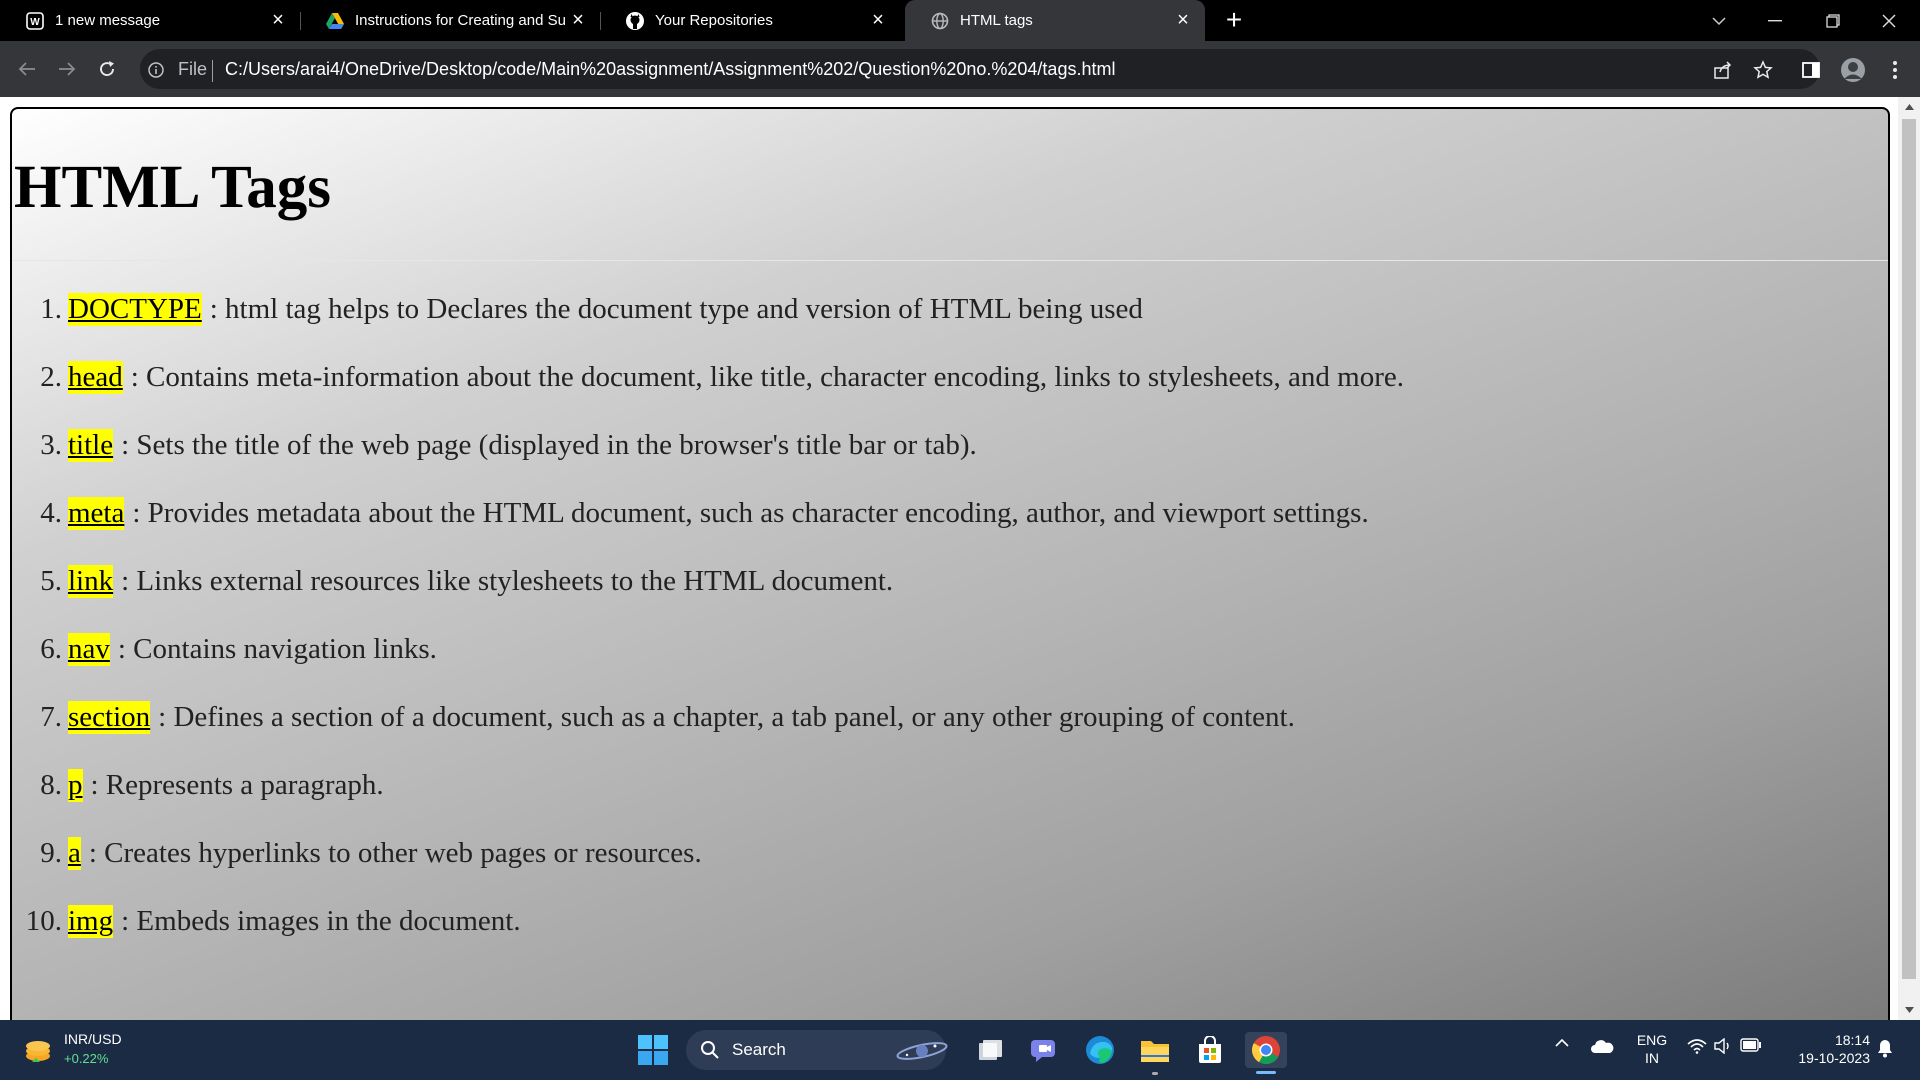 This screenshot has height=1080, width=1920. I want to click on back-arrow-icon, so click(26, 69).